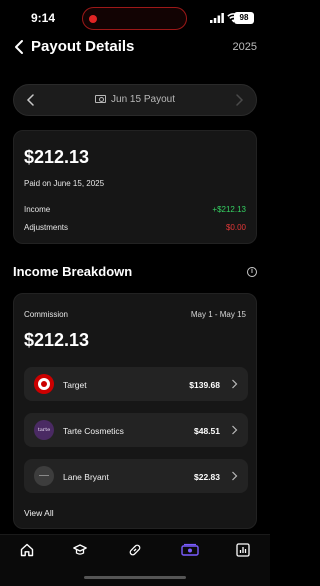 The height and width of the screenshot is (586, 320). Describe the element at coordinates (44, 430) in the screenshot. I see `tarte-logo-icon: tarte` at that location.